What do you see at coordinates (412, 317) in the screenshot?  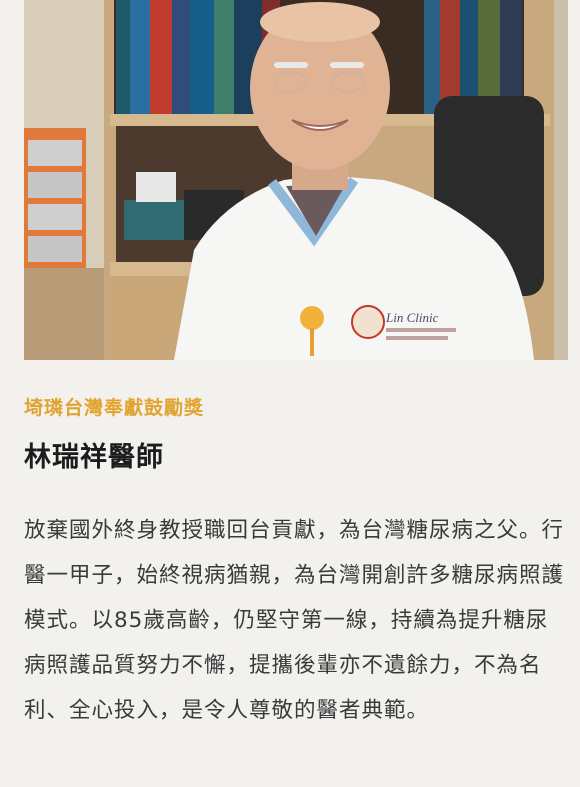 I see `shirt-logo-text: Lin Clinic` at bounding box center [412, 317].